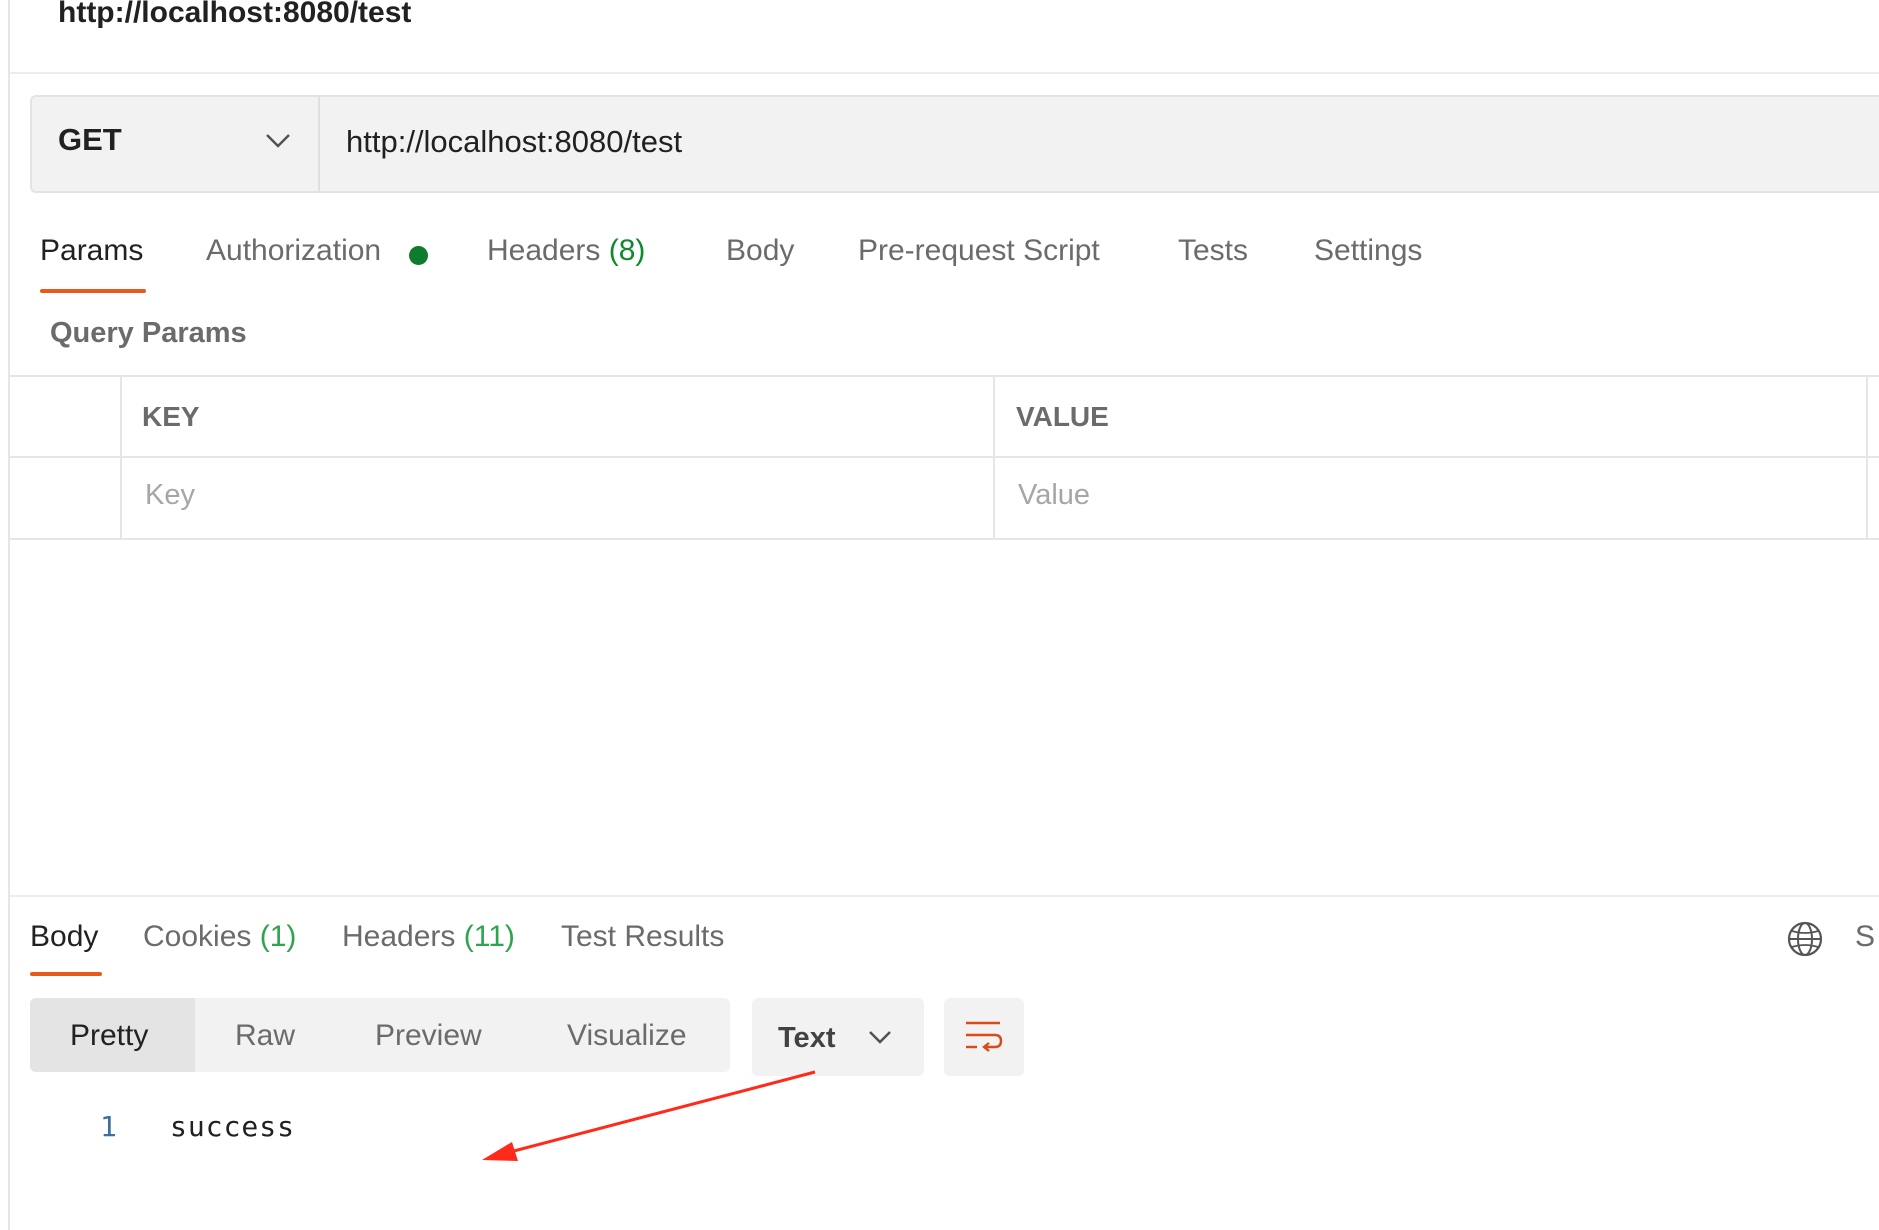 The image size is (1879, 1230). What do you see at coordinates (265, 1036) in the screenshot?
I see `mode-raw: Raw` at bounding box center [265, 1036].